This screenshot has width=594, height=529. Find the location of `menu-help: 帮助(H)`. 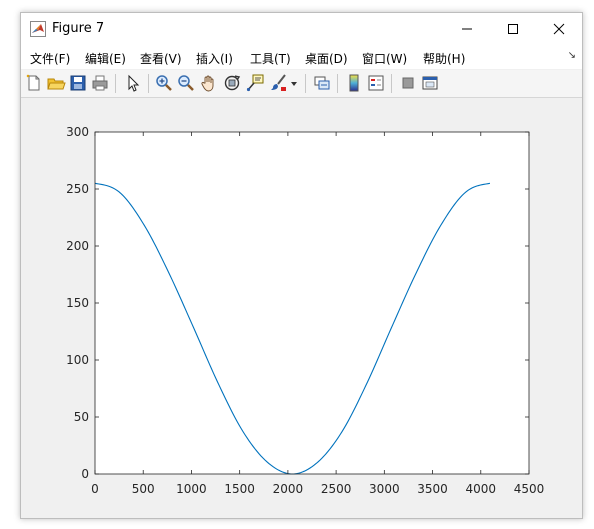

menu-help: 帮助(H) is located at coordinates (444, 58).